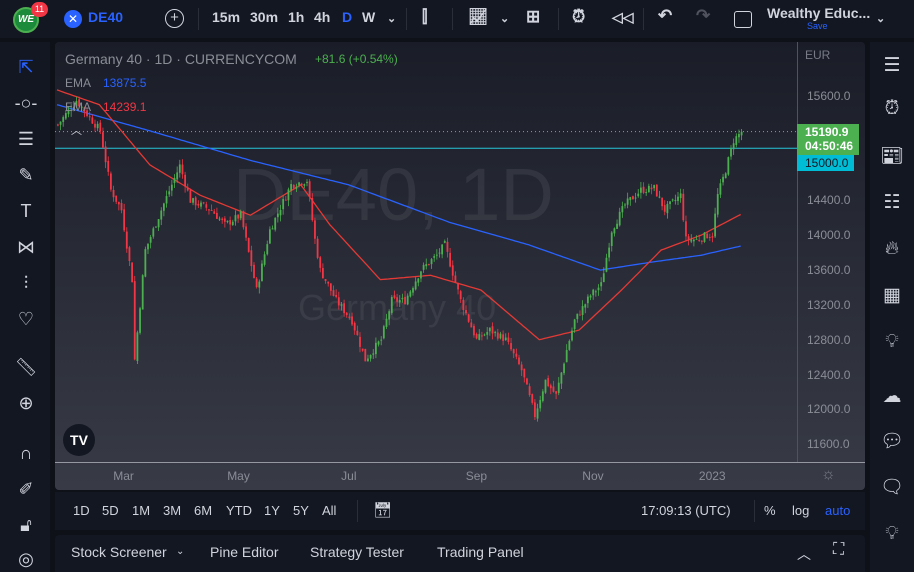  Describe the element at coordinates (578, 17) in the screenshot. I see `alert-add-icon: ⏰︎` at that location.